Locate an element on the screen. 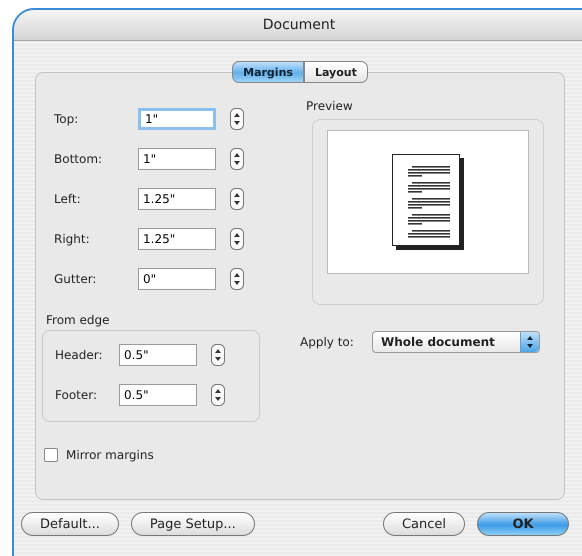  preview-title: Preview is located at coordinates (330, 106).